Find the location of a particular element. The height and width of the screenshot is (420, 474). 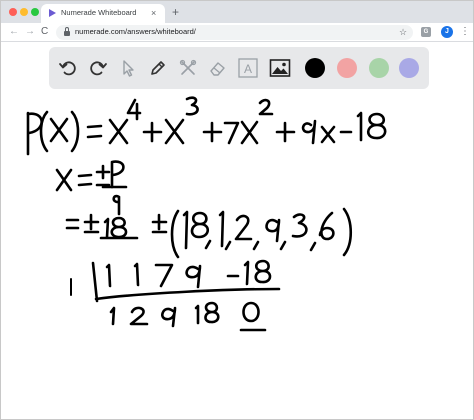

text-tool-button: A is located at coordinates (248, 68).